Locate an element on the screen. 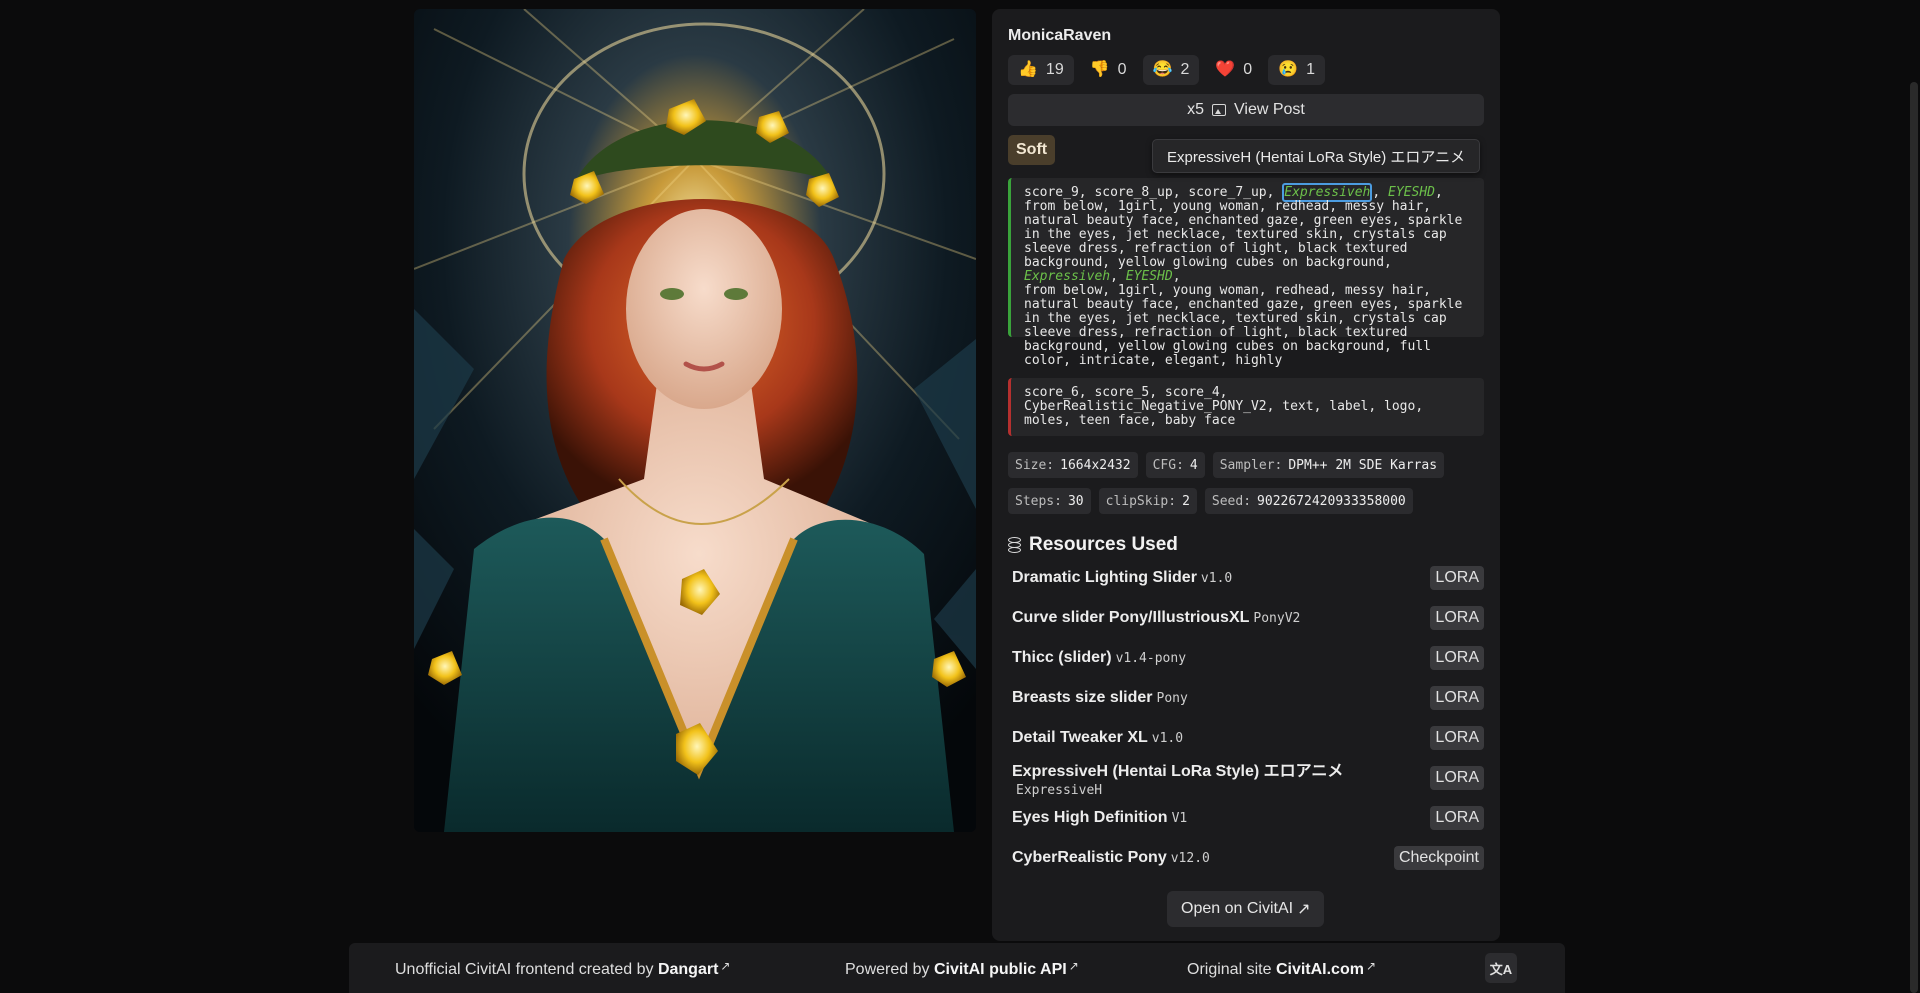 Image resolution: width=1920 pixels, height=993 pixels. reaction-count: 1 is located at coordinates (1311, 69).